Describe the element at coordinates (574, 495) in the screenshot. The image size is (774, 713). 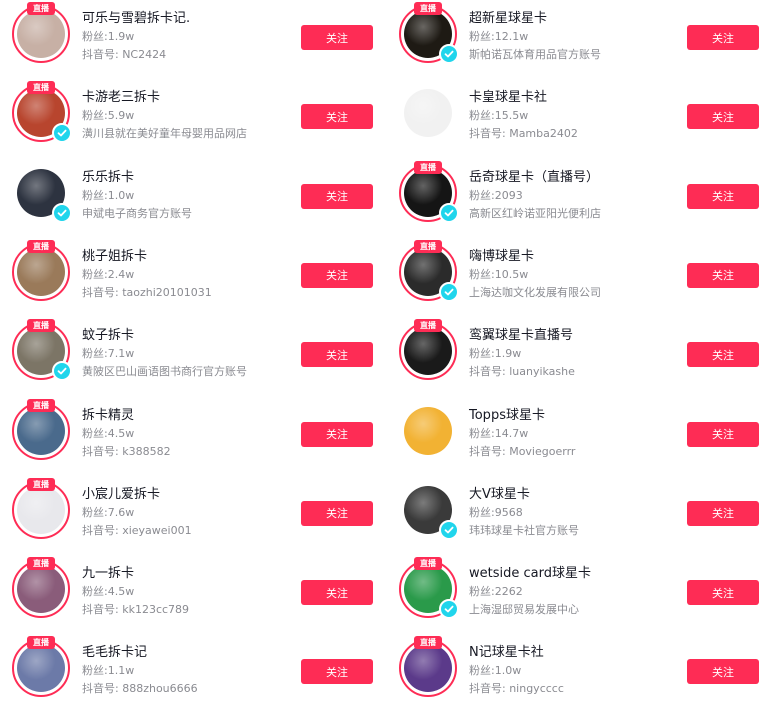
I see `user-name: 大V球星卡` at that location.